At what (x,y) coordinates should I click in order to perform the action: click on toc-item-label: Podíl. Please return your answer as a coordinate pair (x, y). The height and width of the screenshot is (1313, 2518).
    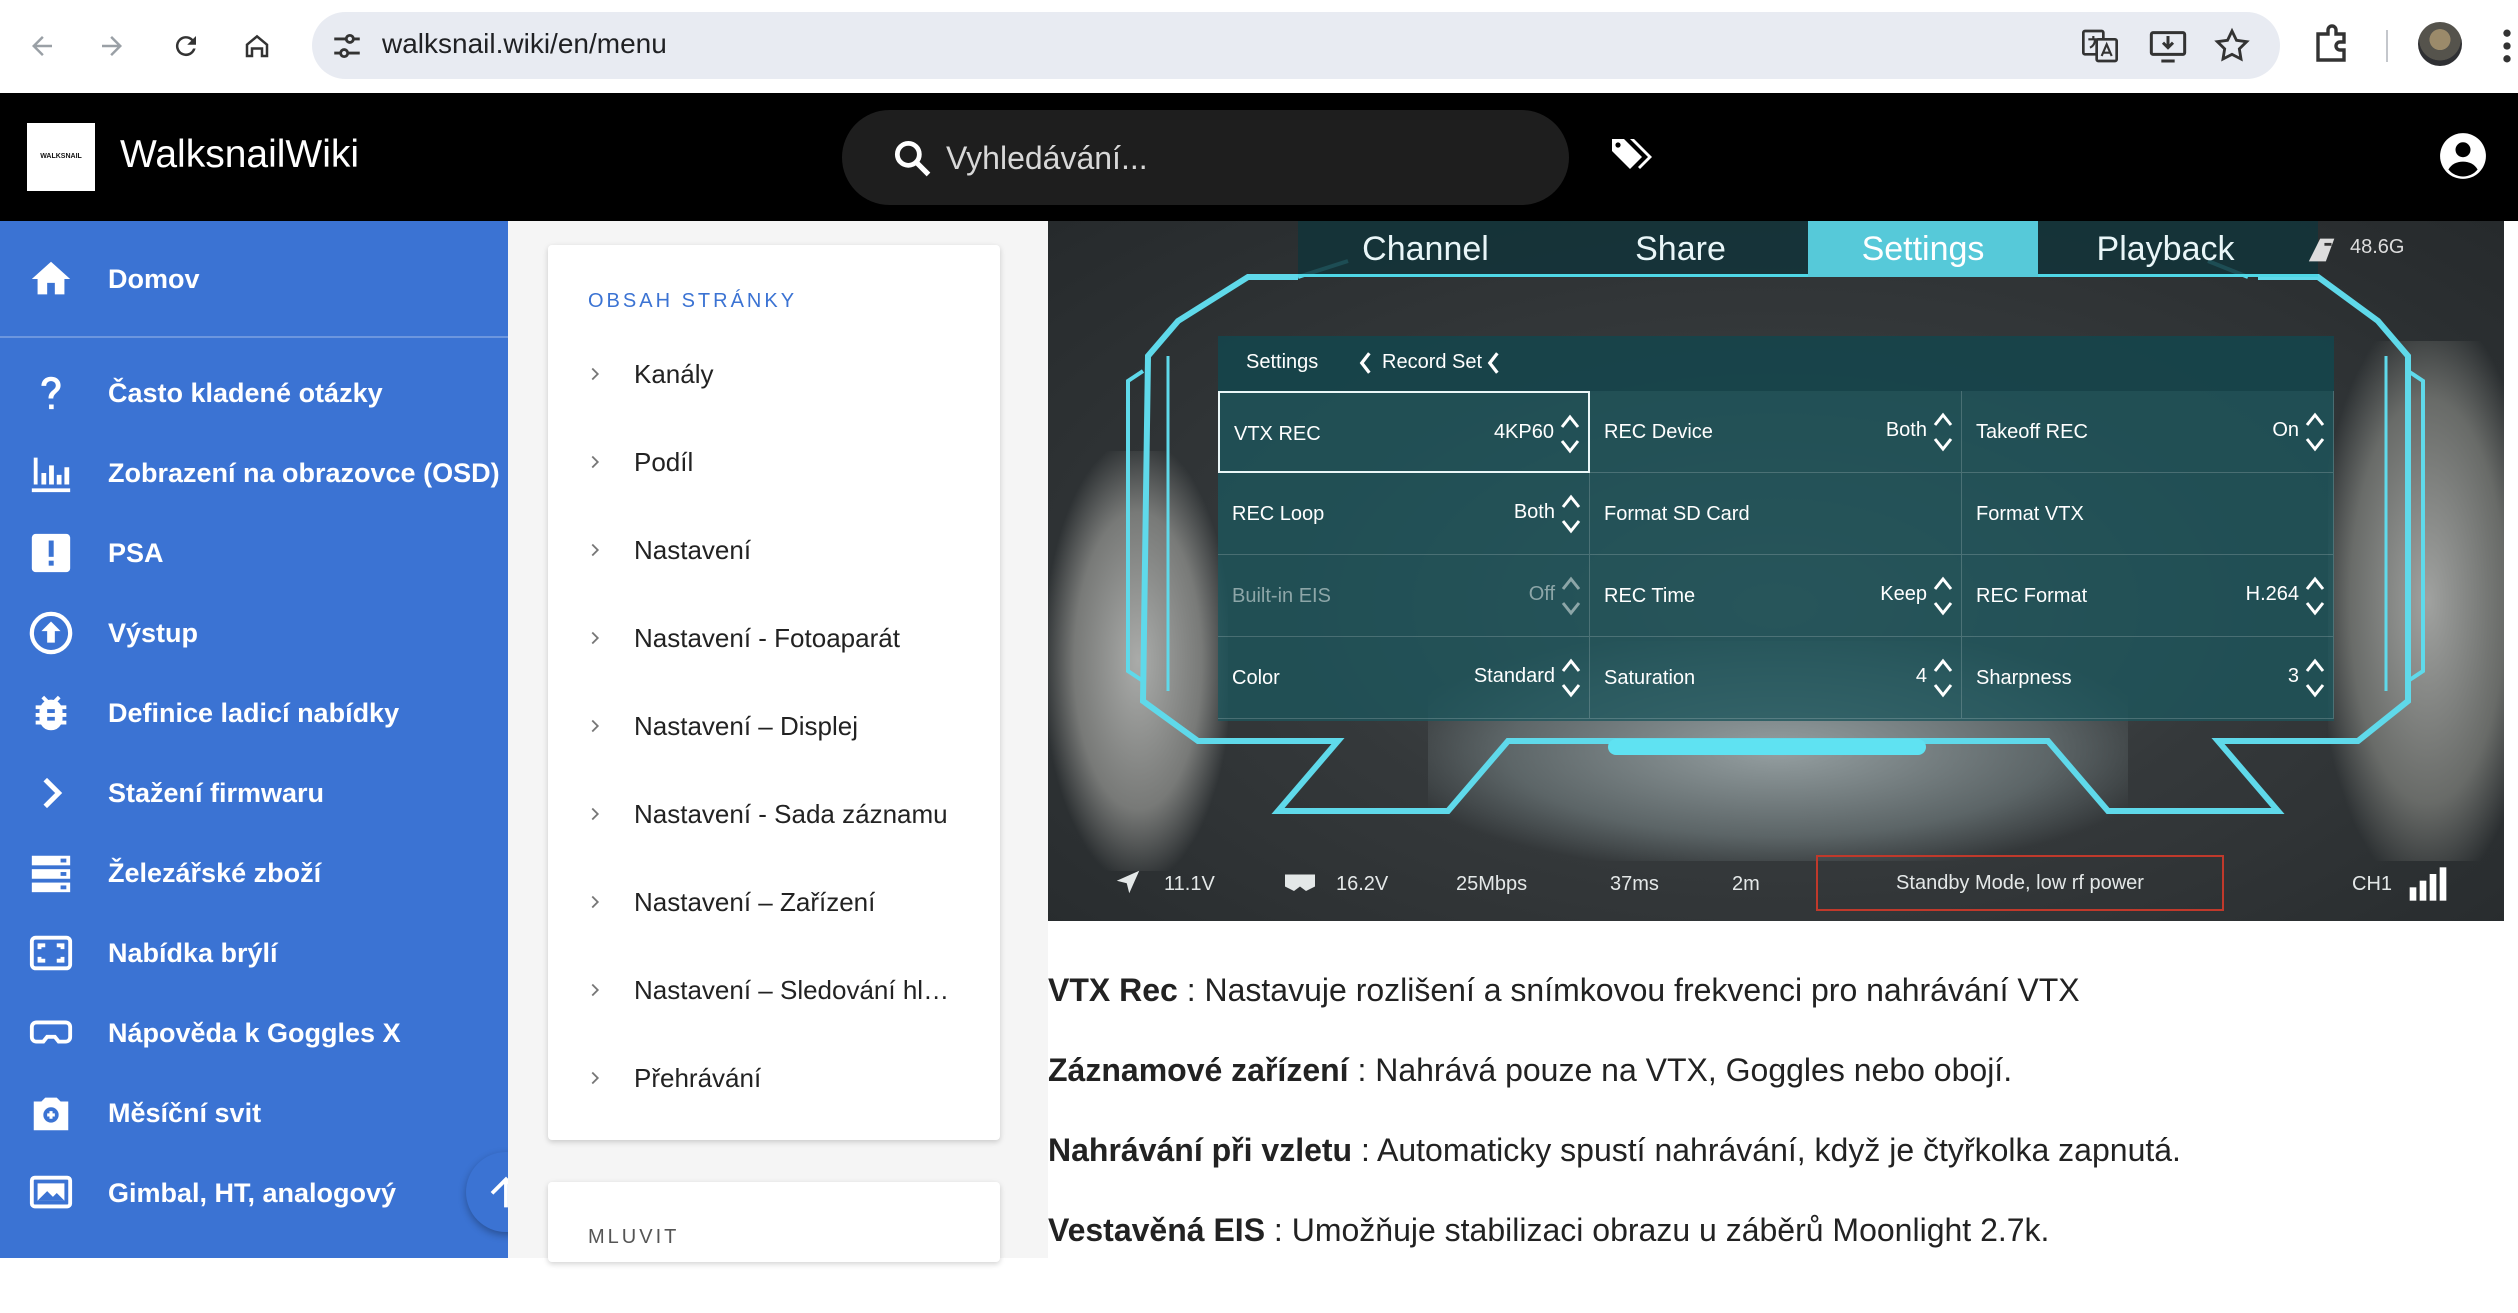
    Looking at the image, I should click on (663, 462).